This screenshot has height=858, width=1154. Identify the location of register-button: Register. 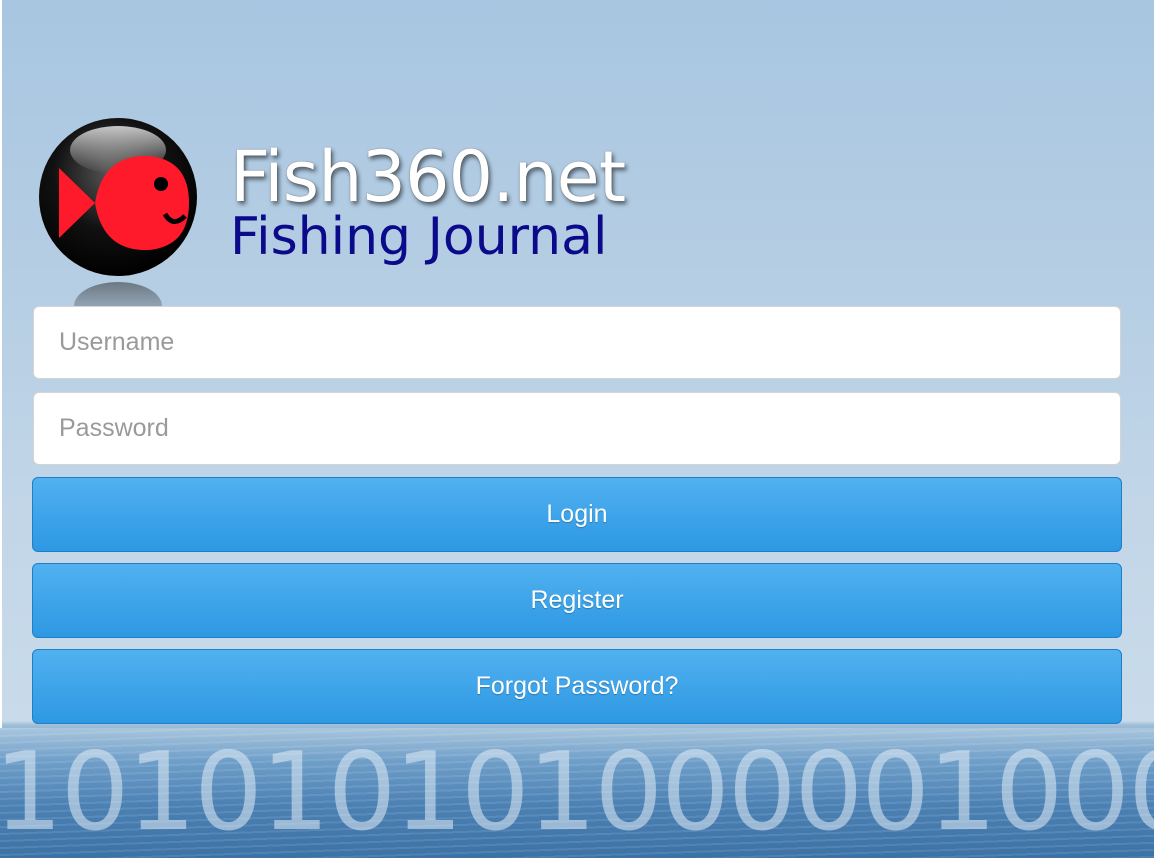
(577, 600).